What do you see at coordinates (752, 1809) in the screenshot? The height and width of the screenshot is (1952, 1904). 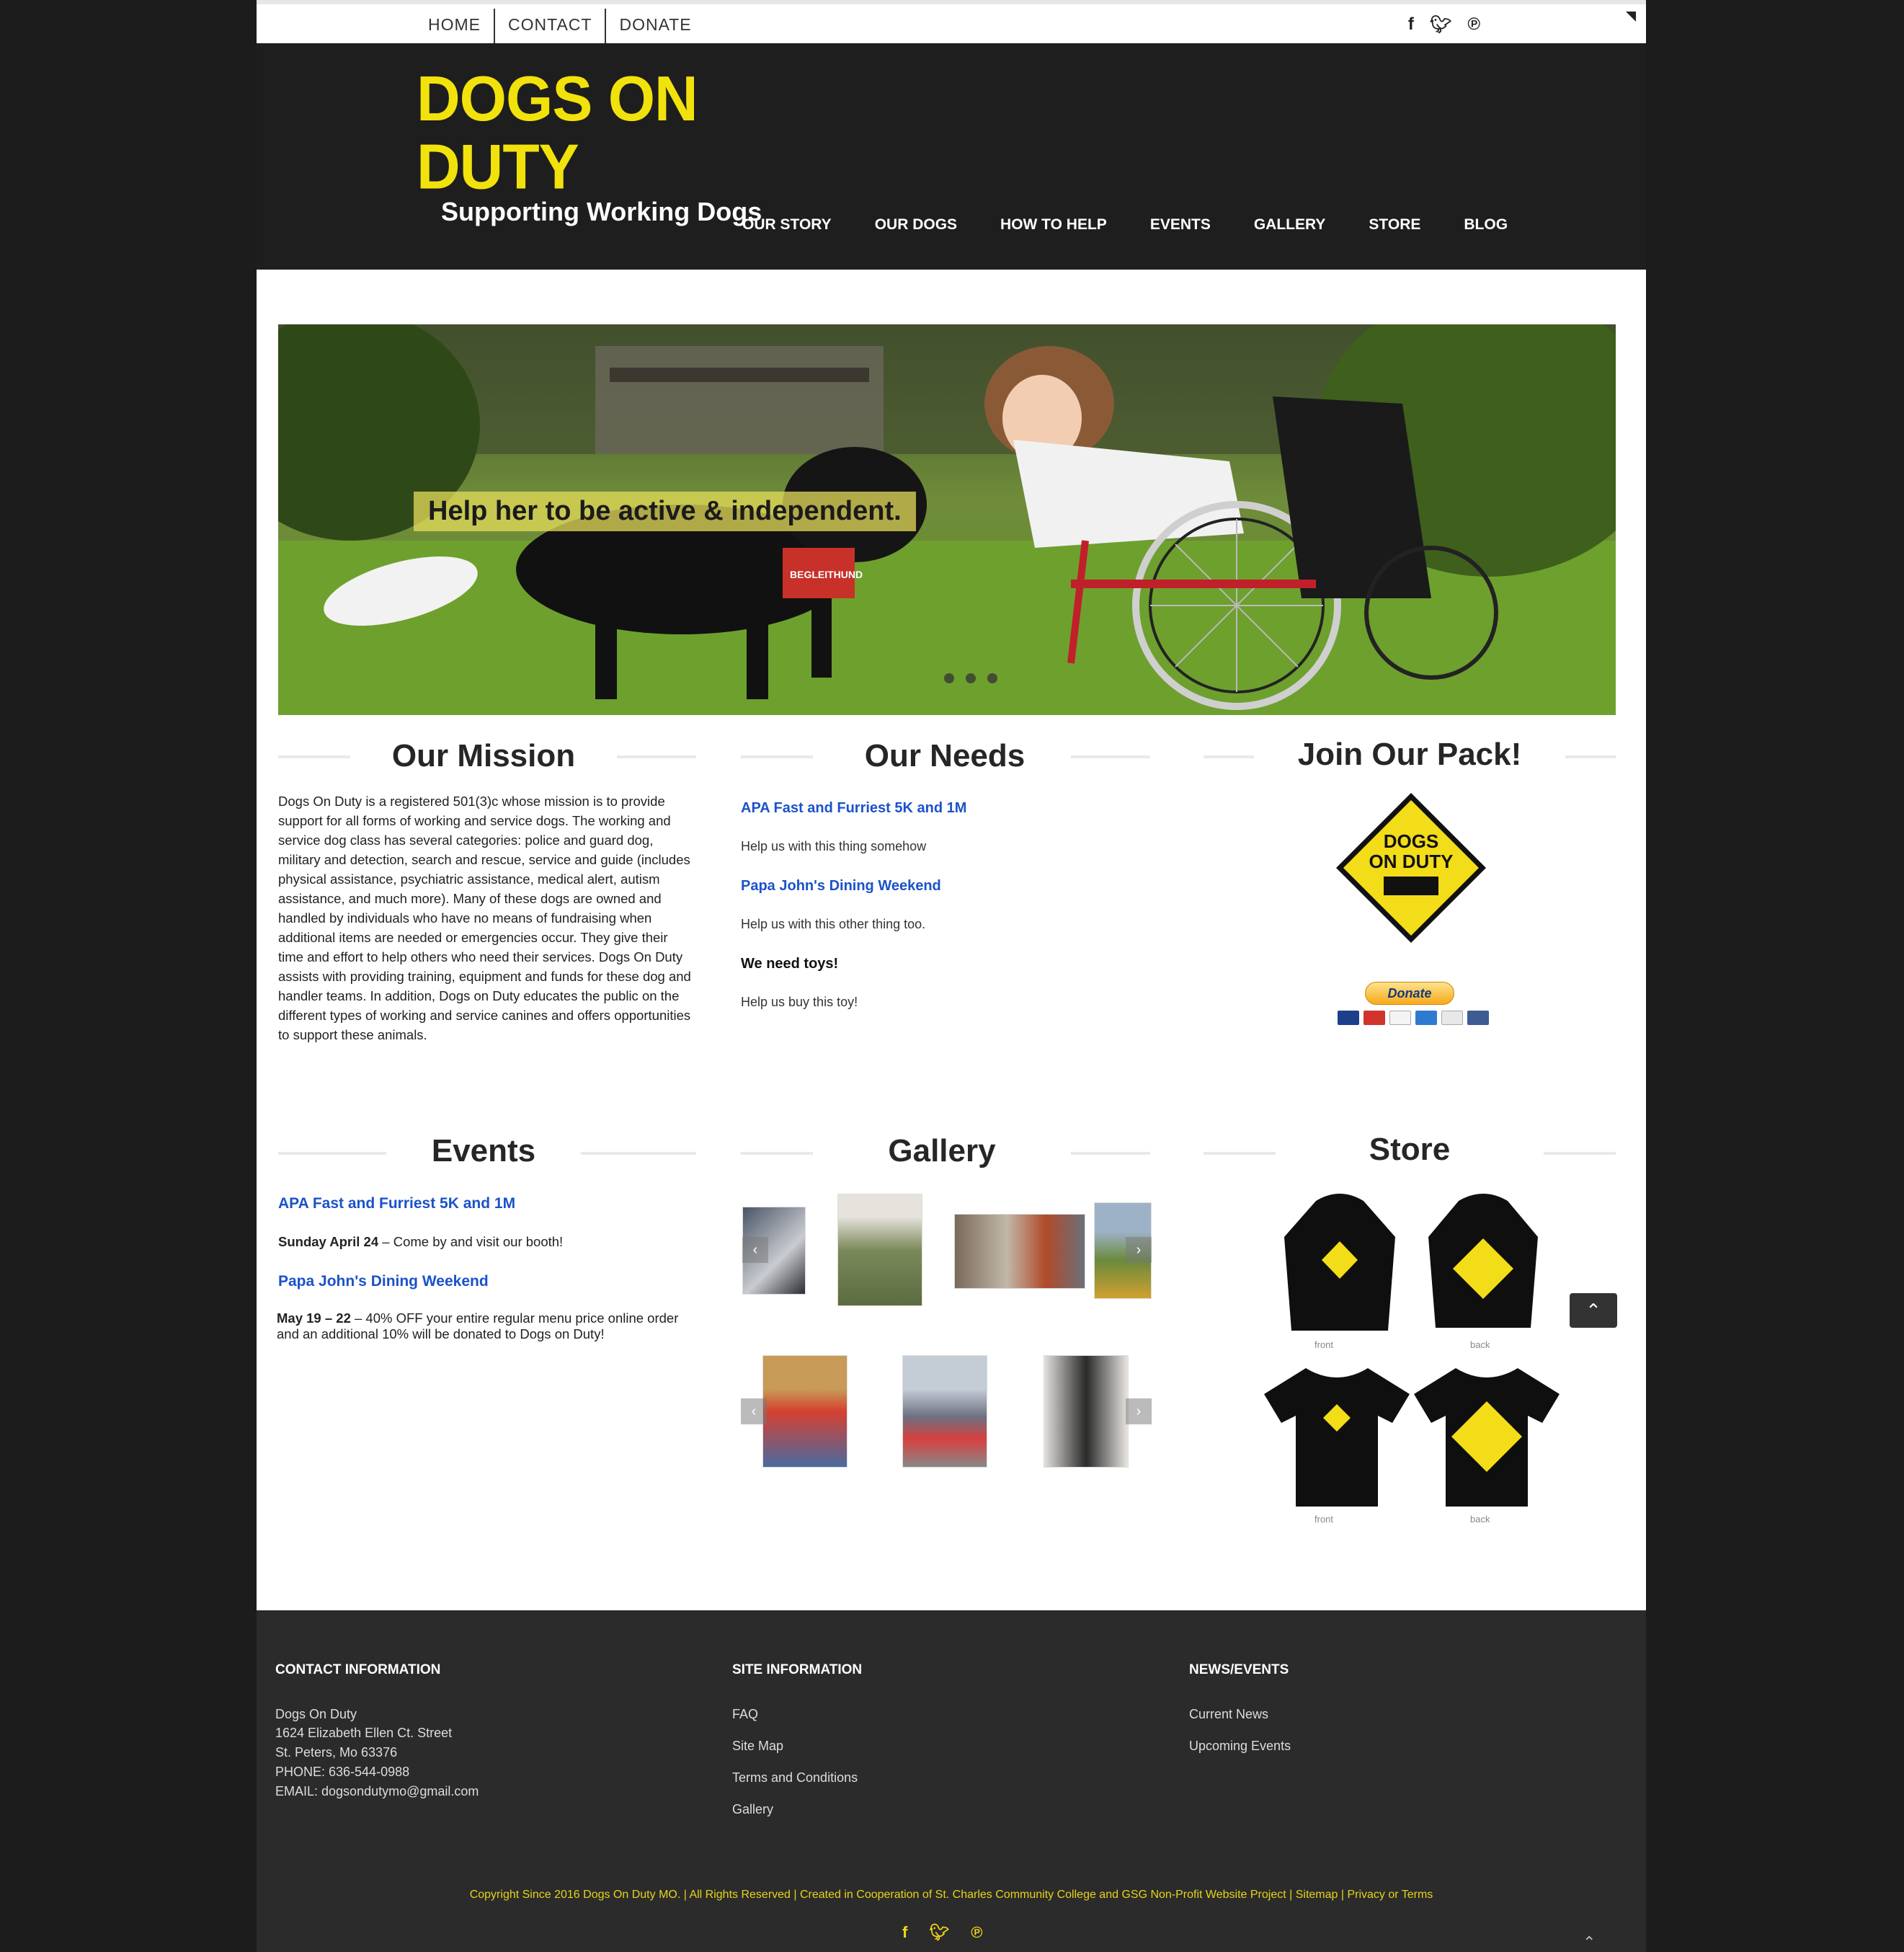 I see `footer-link-gallery: Gallery` at bounding box center [752, 1809].